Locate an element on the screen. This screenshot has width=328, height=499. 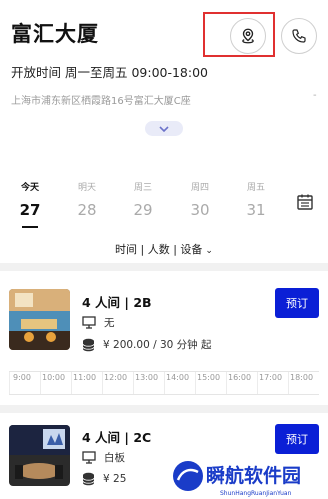
timeline-tick: 16:00 is located at coordinates (240, 377).